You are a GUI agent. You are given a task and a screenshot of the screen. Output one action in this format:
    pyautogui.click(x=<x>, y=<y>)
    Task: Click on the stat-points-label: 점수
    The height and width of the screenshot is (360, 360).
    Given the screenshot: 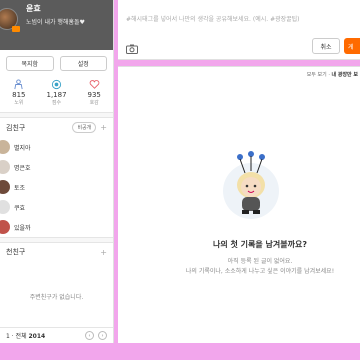 What is the action you would take?
    pyautogui.click(x=56, y=103)
    